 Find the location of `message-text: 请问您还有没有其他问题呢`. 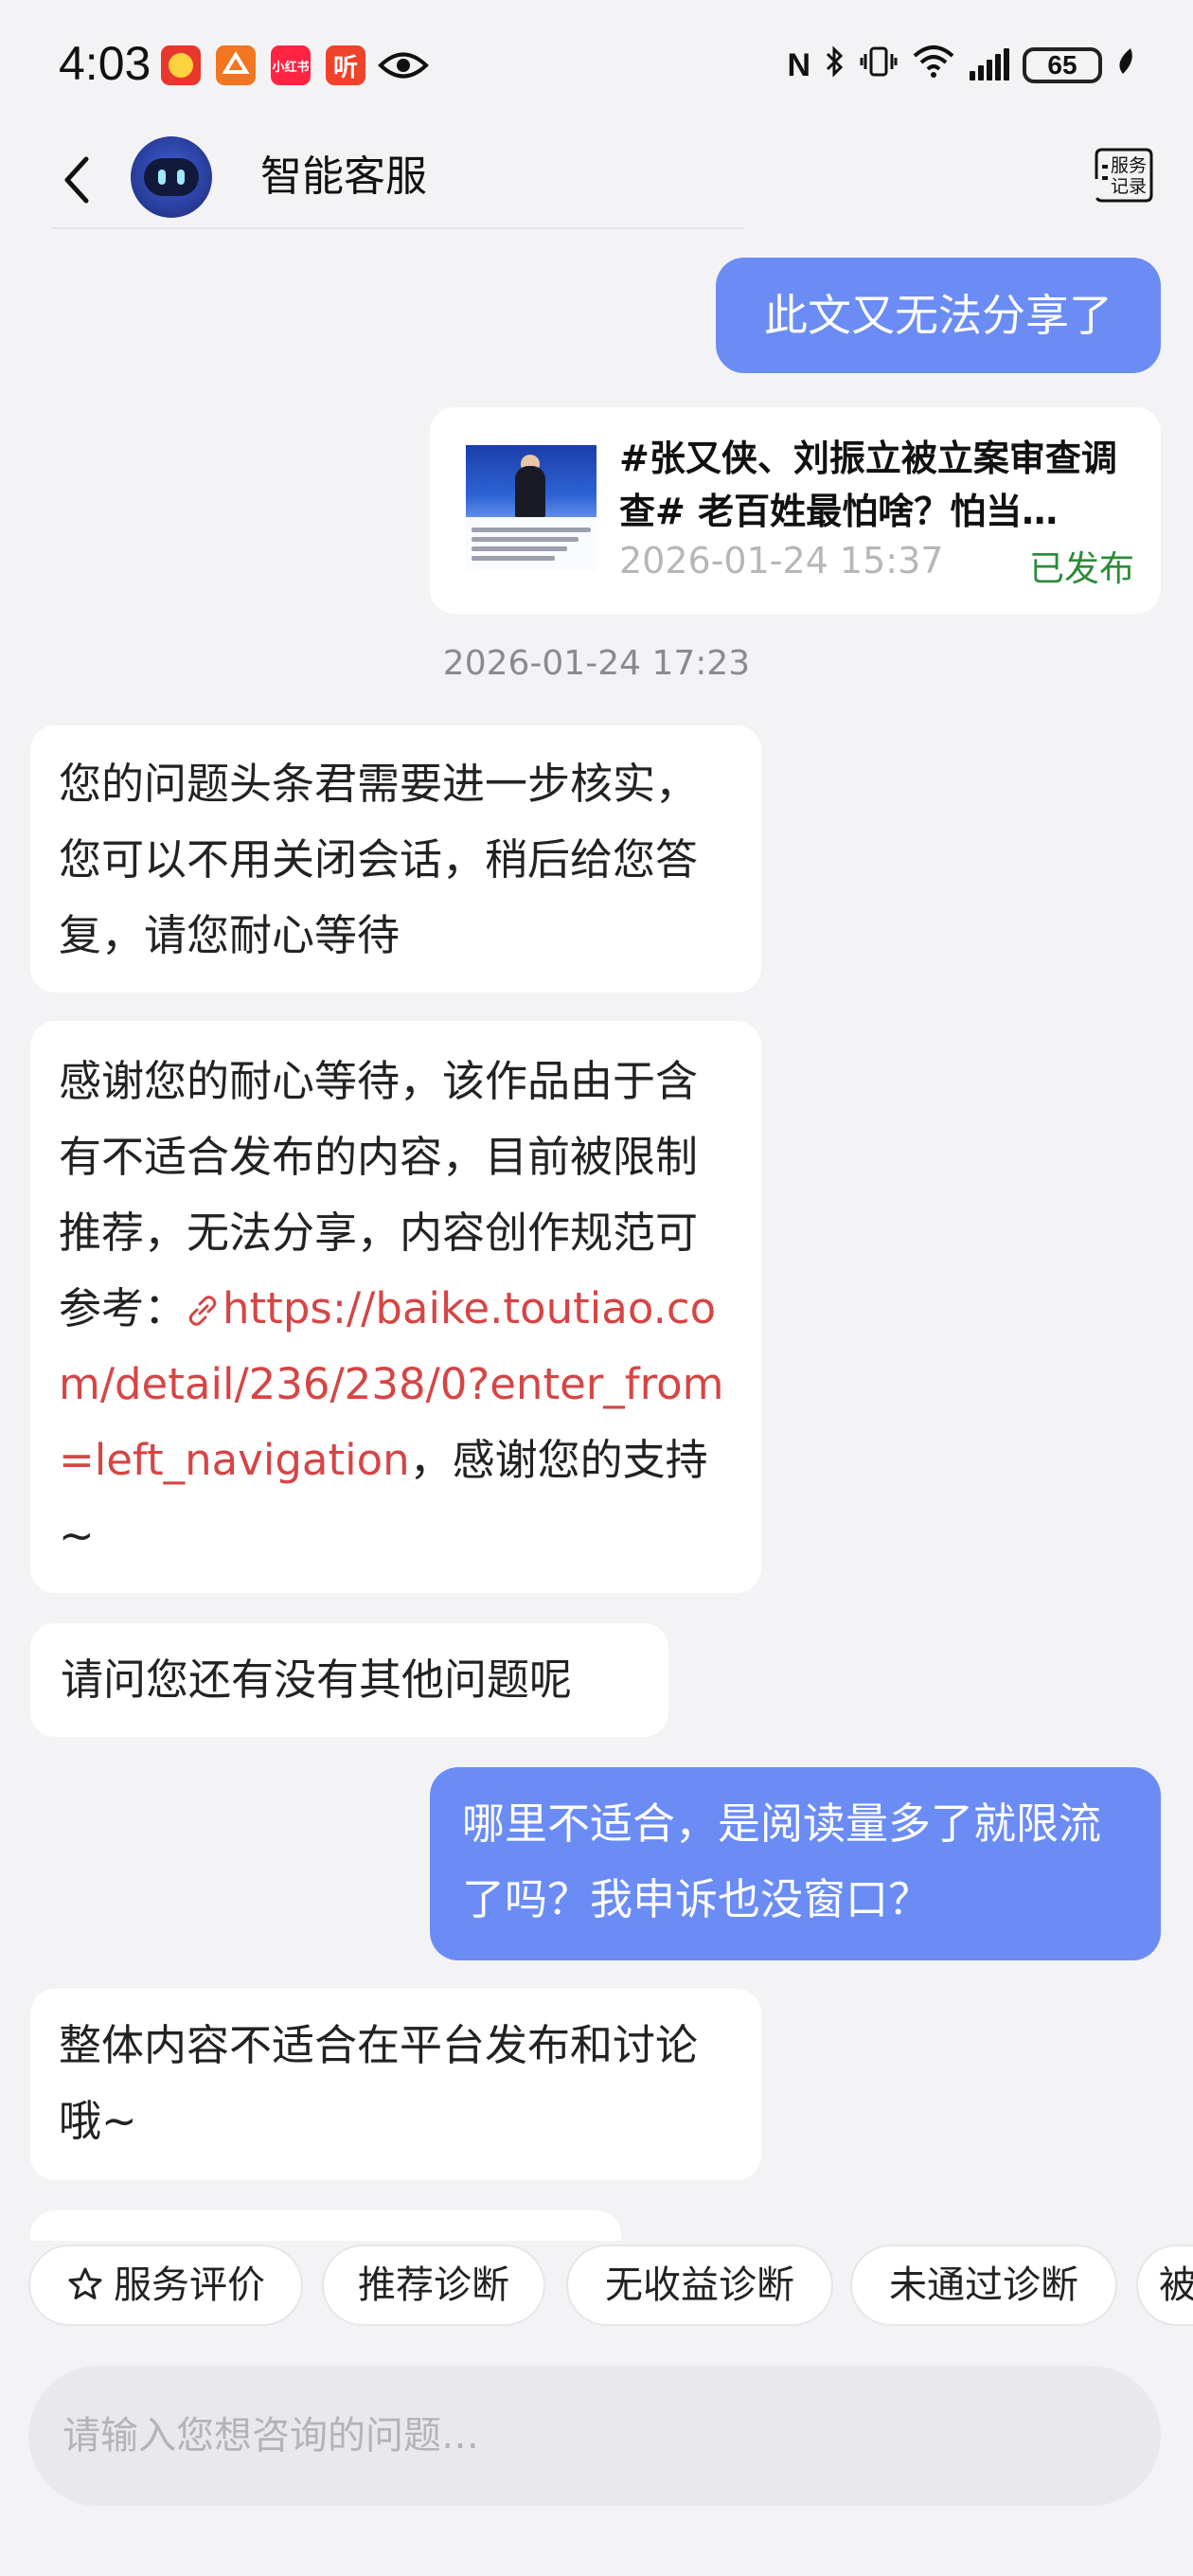

message-text: 请问您还有没有其他问题呢 is located at coordinates (317, 1680).